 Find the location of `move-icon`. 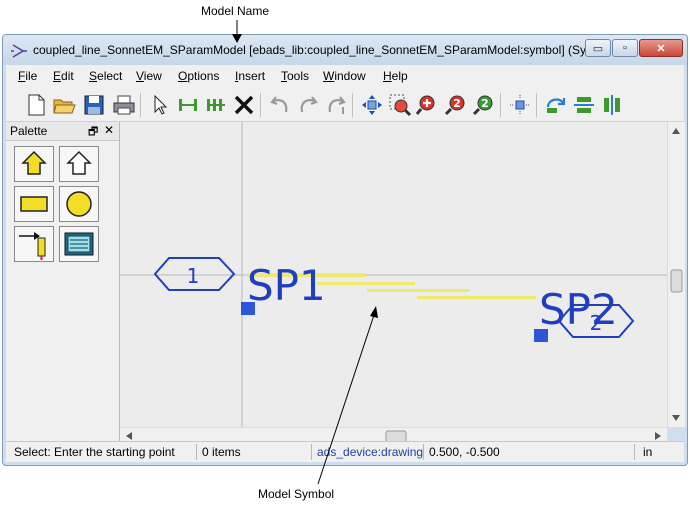

move-icon is located at coordinates (372, 105).